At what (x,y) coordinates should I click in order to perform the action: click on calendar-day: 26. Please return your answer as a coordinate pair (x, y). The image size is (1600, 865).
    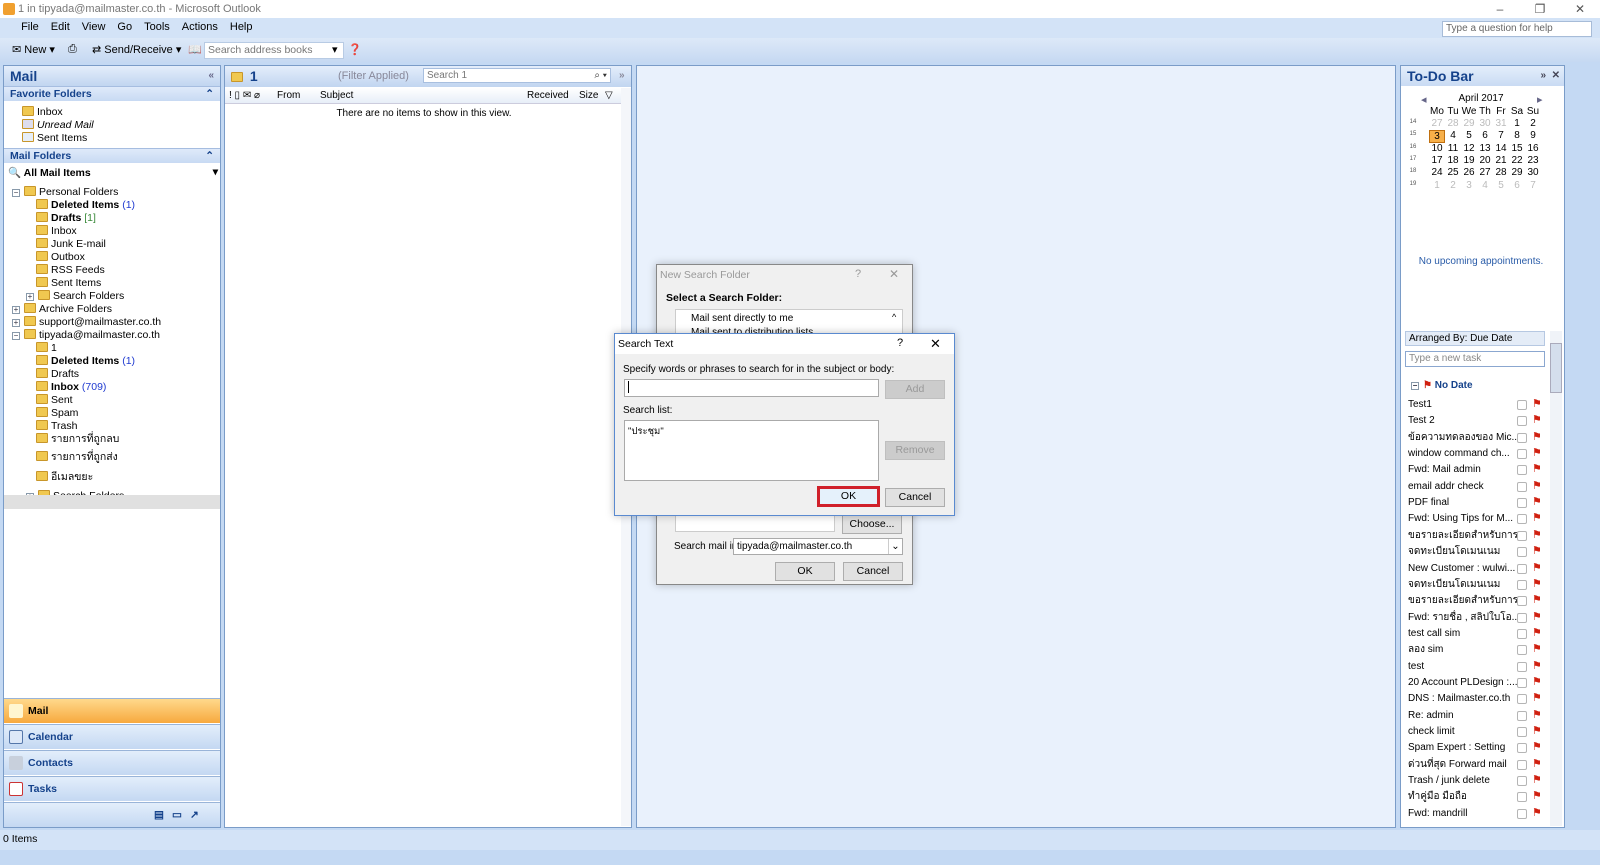
    Looking at the image, I should click on (1469, 172).